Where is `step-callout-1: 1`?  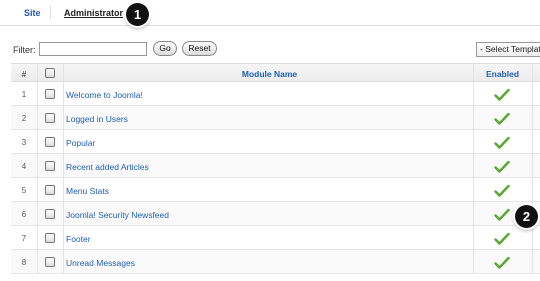
step-callout-1: 1 is located at coordinates (137, 14).